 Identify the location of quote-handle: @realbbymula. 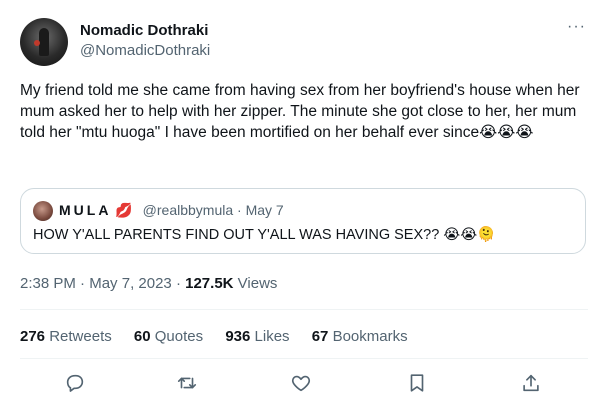
(188, 210).